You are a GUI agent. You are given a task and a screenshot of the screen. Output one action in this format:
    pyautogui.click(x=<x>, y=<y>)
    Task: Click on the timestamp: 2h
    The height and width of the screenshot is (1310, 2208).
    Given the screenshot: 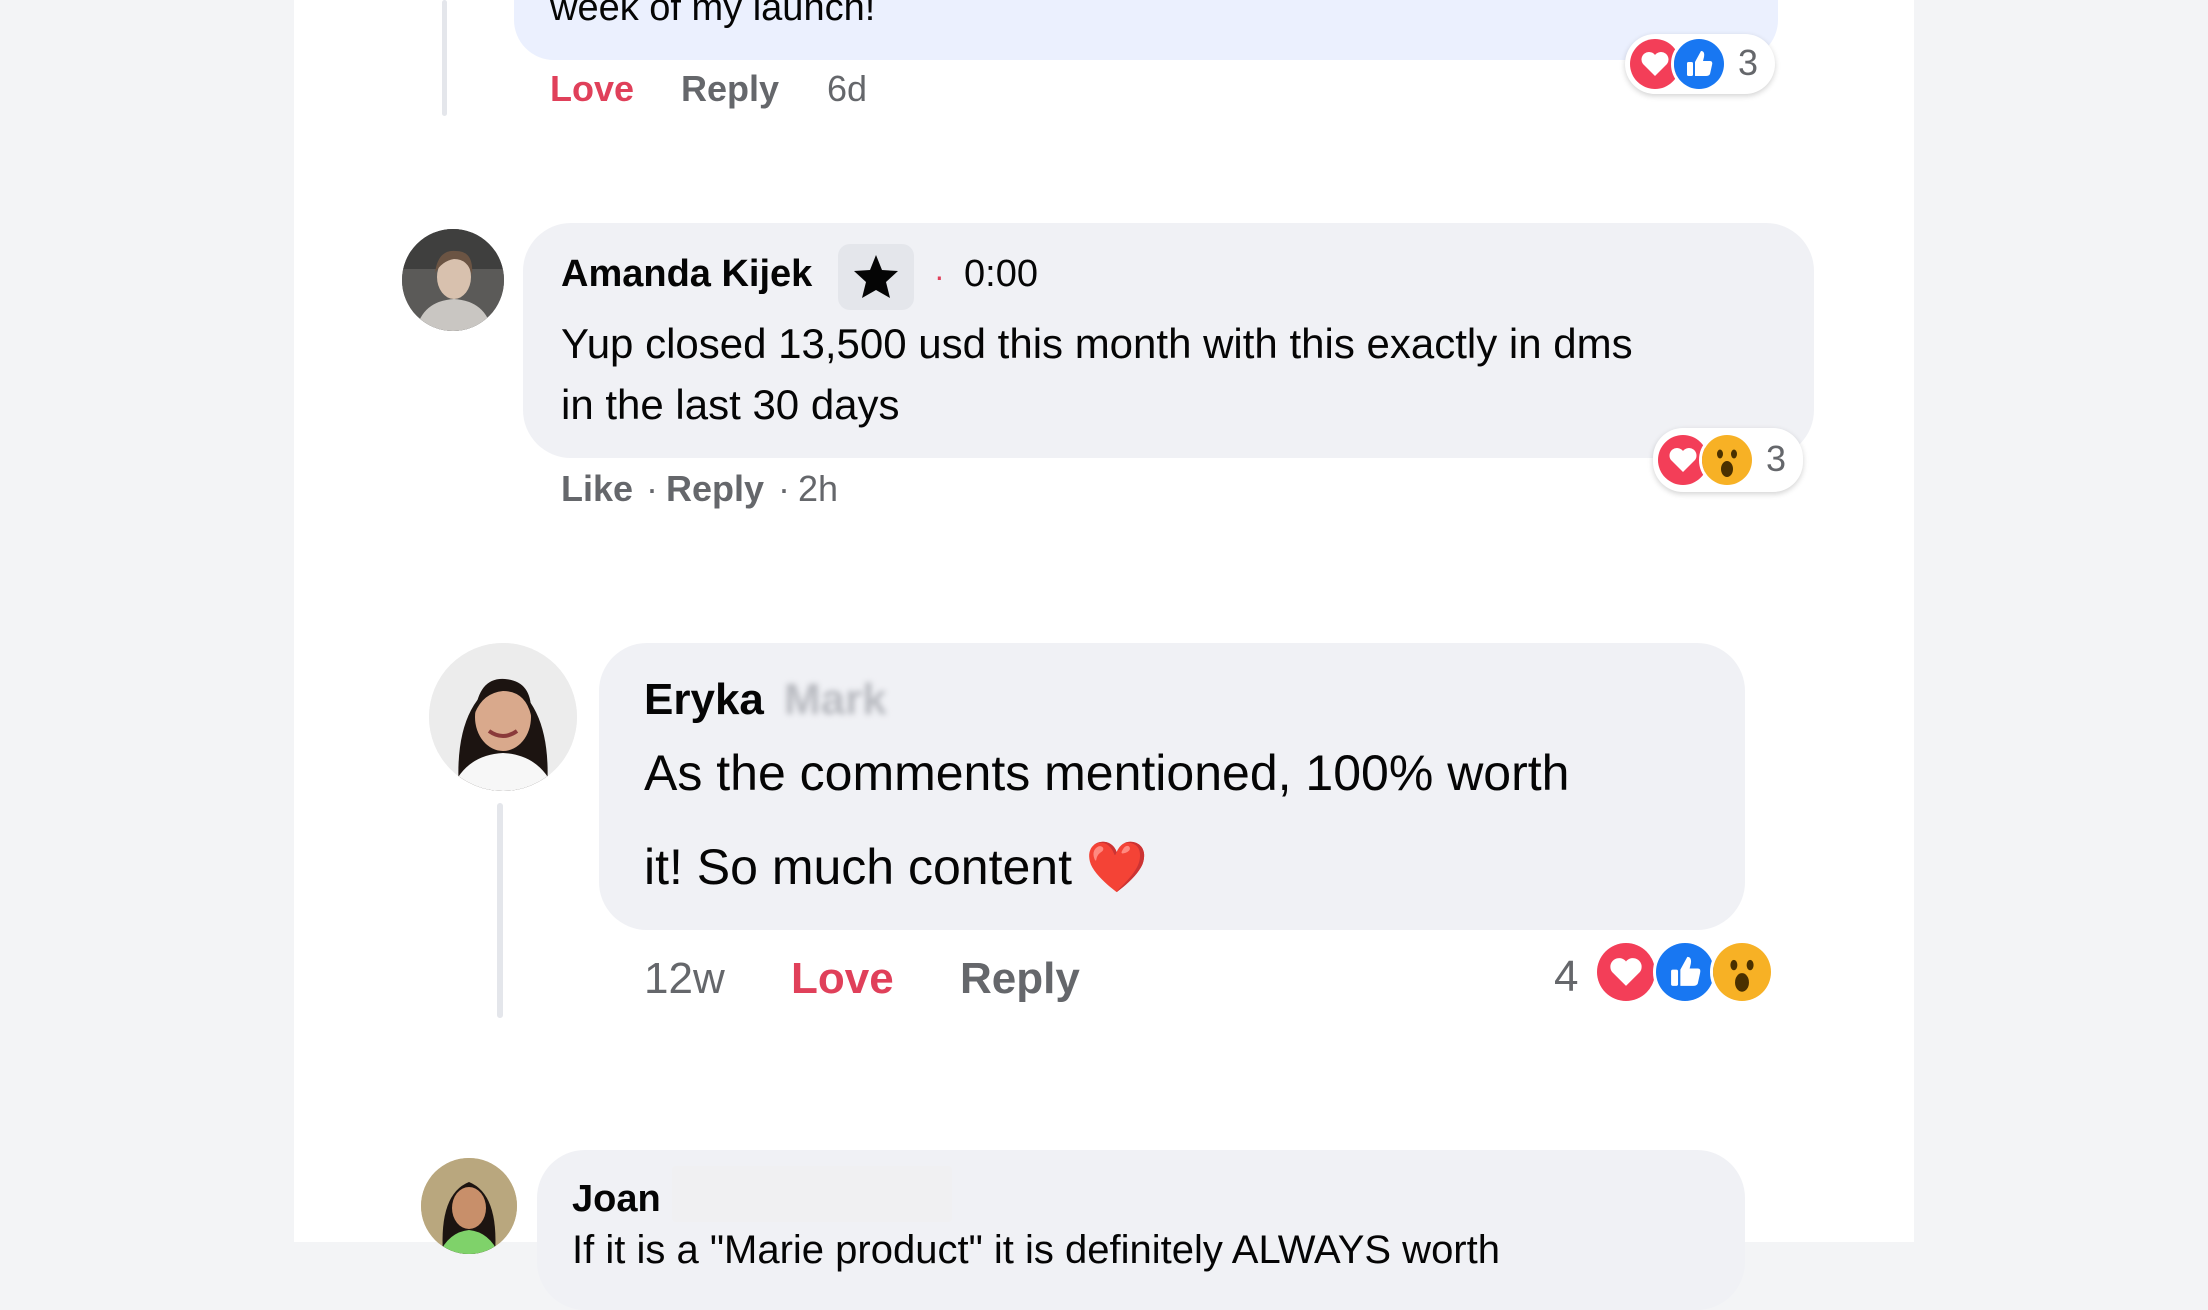 What is the action you would take?
    pyautogui.click(x=818, y=488)
    